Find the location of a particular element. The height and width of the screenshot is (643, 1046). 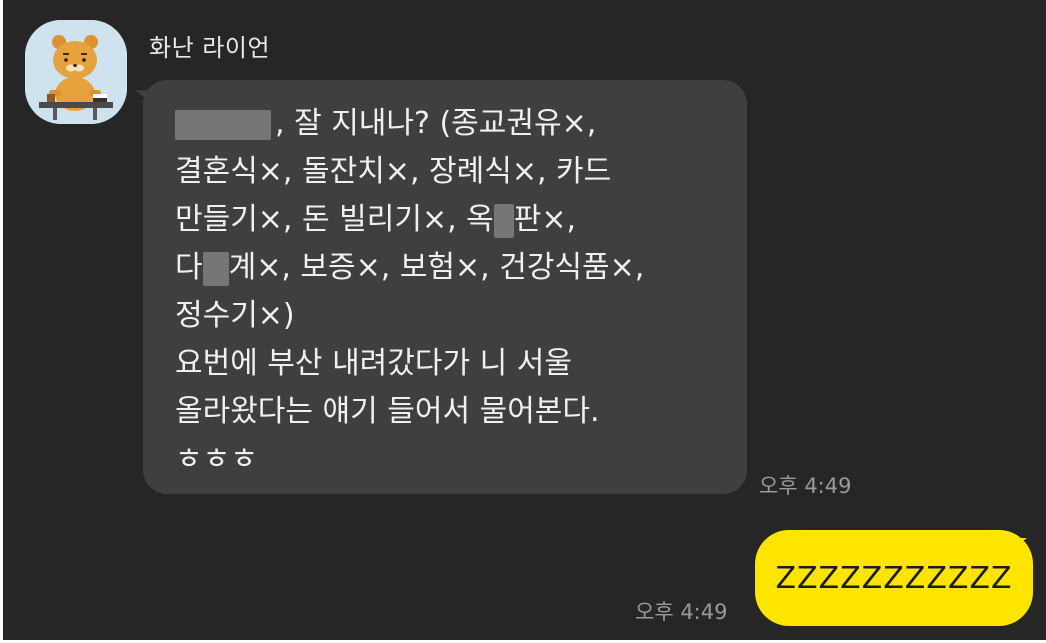

message-line-4-text-a: 다 is located at coordinates (189, 267).